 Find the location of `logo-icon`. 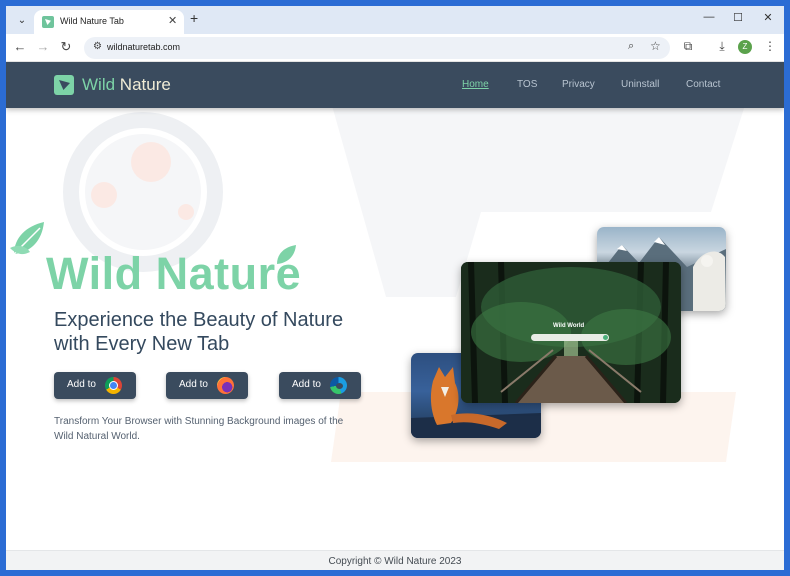

logo-icon is located at coordinates (64, 85).